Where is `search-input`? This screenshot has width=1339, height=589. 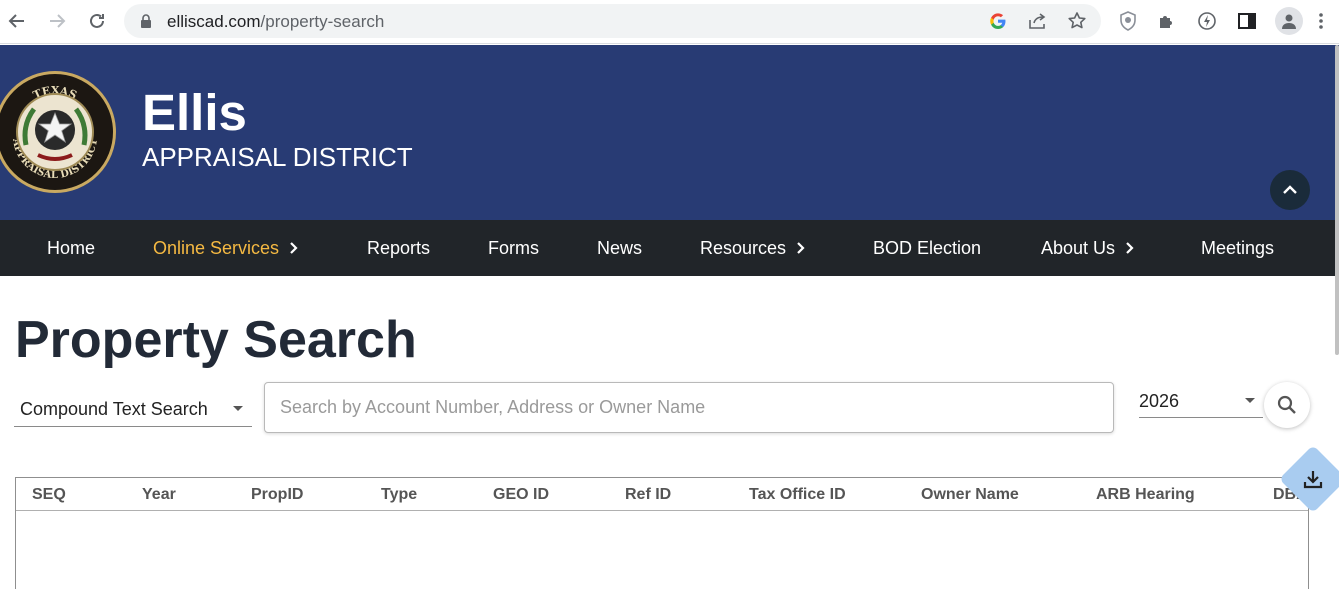 search-input is located at coordinates (689, 407).